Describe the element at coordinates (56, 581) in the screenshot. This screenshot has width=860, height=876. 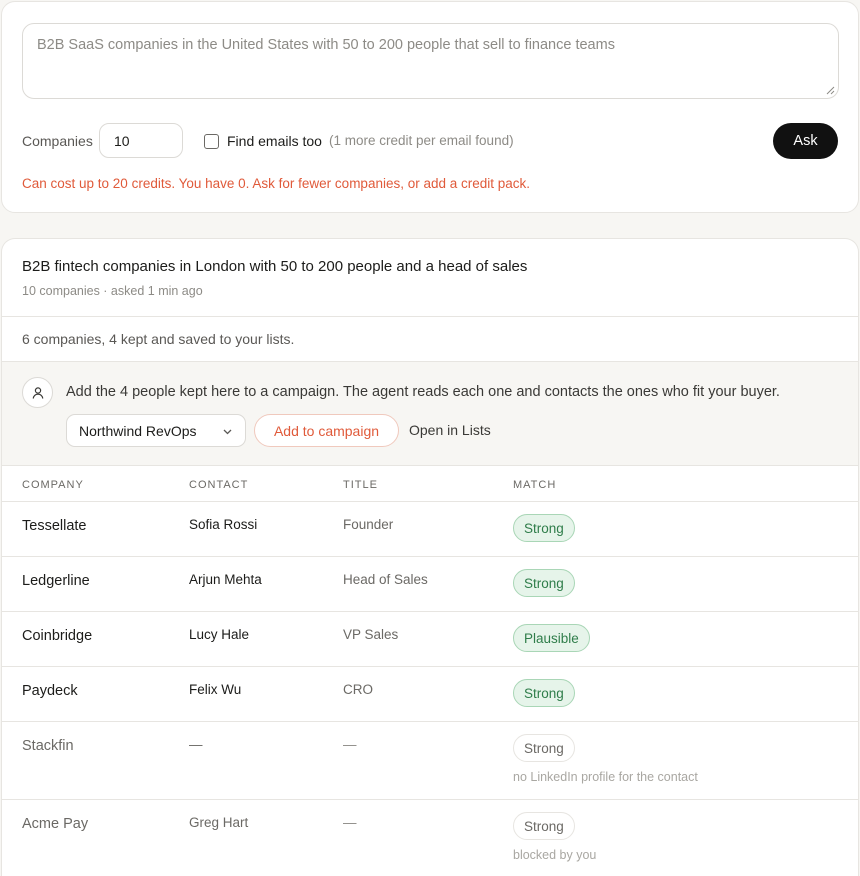
I see `company-name: Ledgerline` at that location.